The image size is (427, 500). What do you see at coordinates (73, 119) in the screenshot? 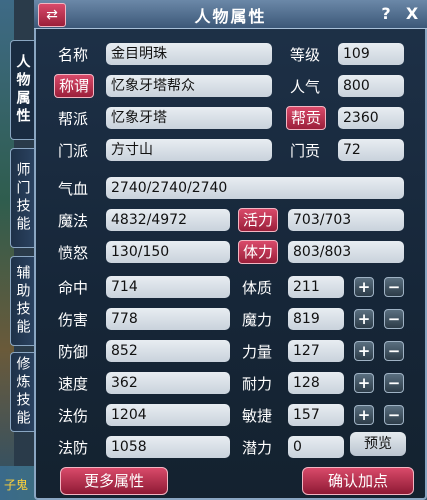
I see `gang-label: 帮派` at bounding box center [73, 119].